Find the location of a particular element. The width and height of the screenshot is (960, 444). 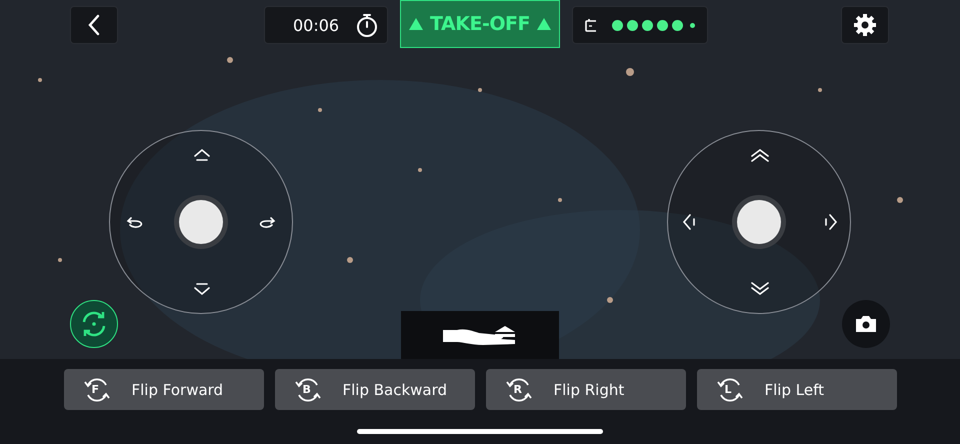

back-icon is located at coordinates (94, 25).